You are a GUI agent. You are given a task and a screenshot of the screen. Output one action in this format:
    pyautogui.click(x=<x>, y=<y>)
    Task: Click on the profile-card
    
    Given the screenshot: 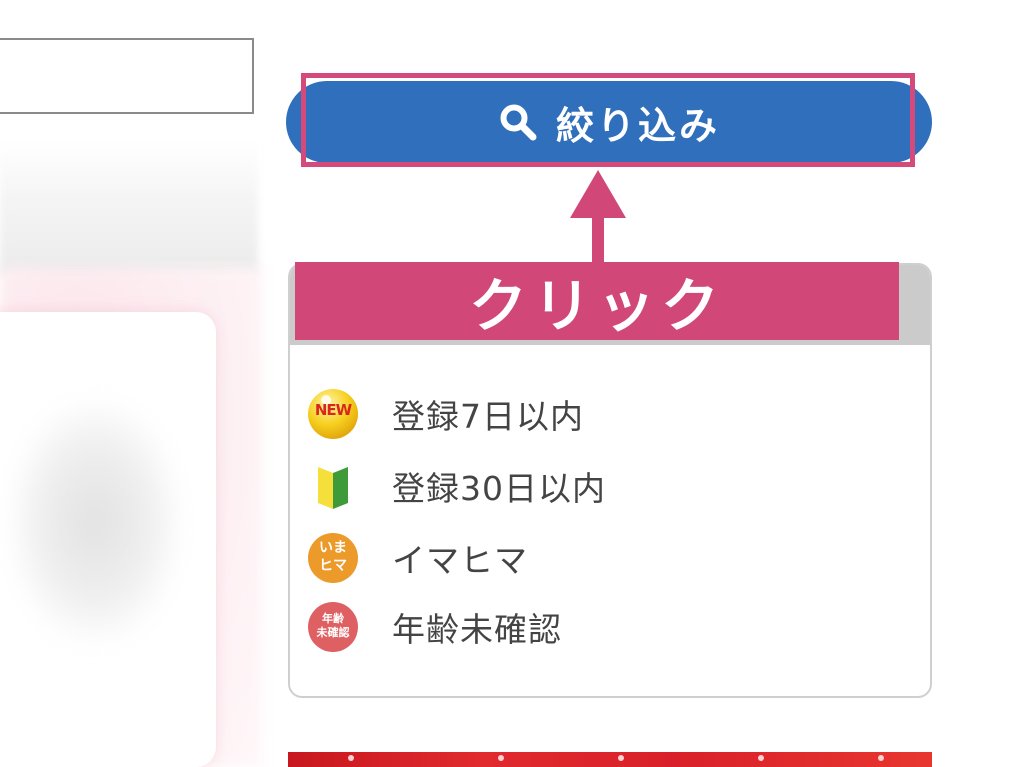 What is the action you would take?
    pyautogui.click(x=108, y=539)
    